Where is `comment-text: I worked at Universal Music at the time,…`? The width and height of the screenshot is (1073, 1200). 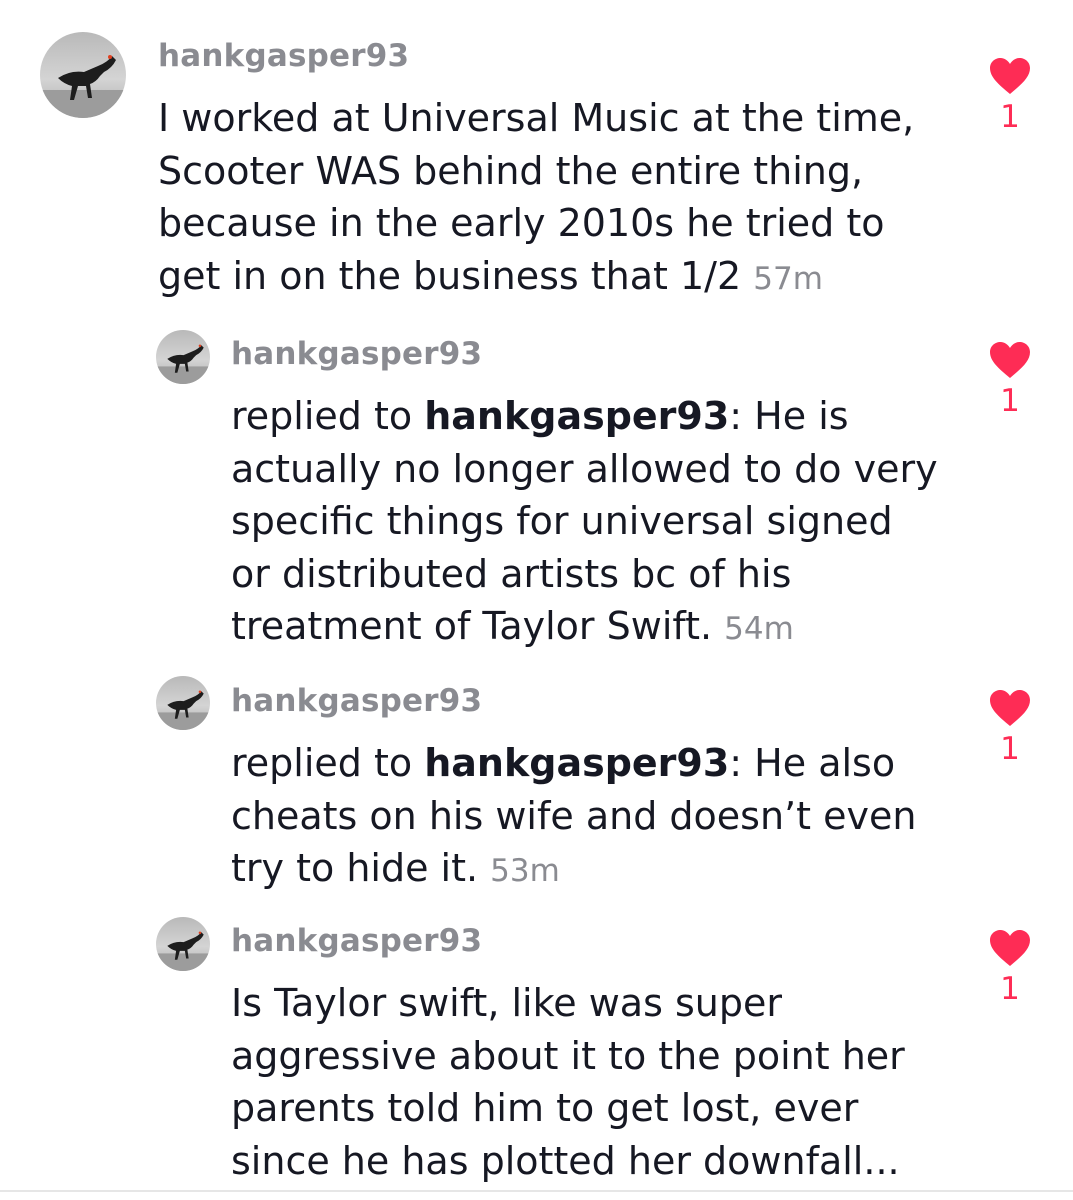
comment-text: I worked at Universal Music at the time,… is located at coordinates (568, 198).